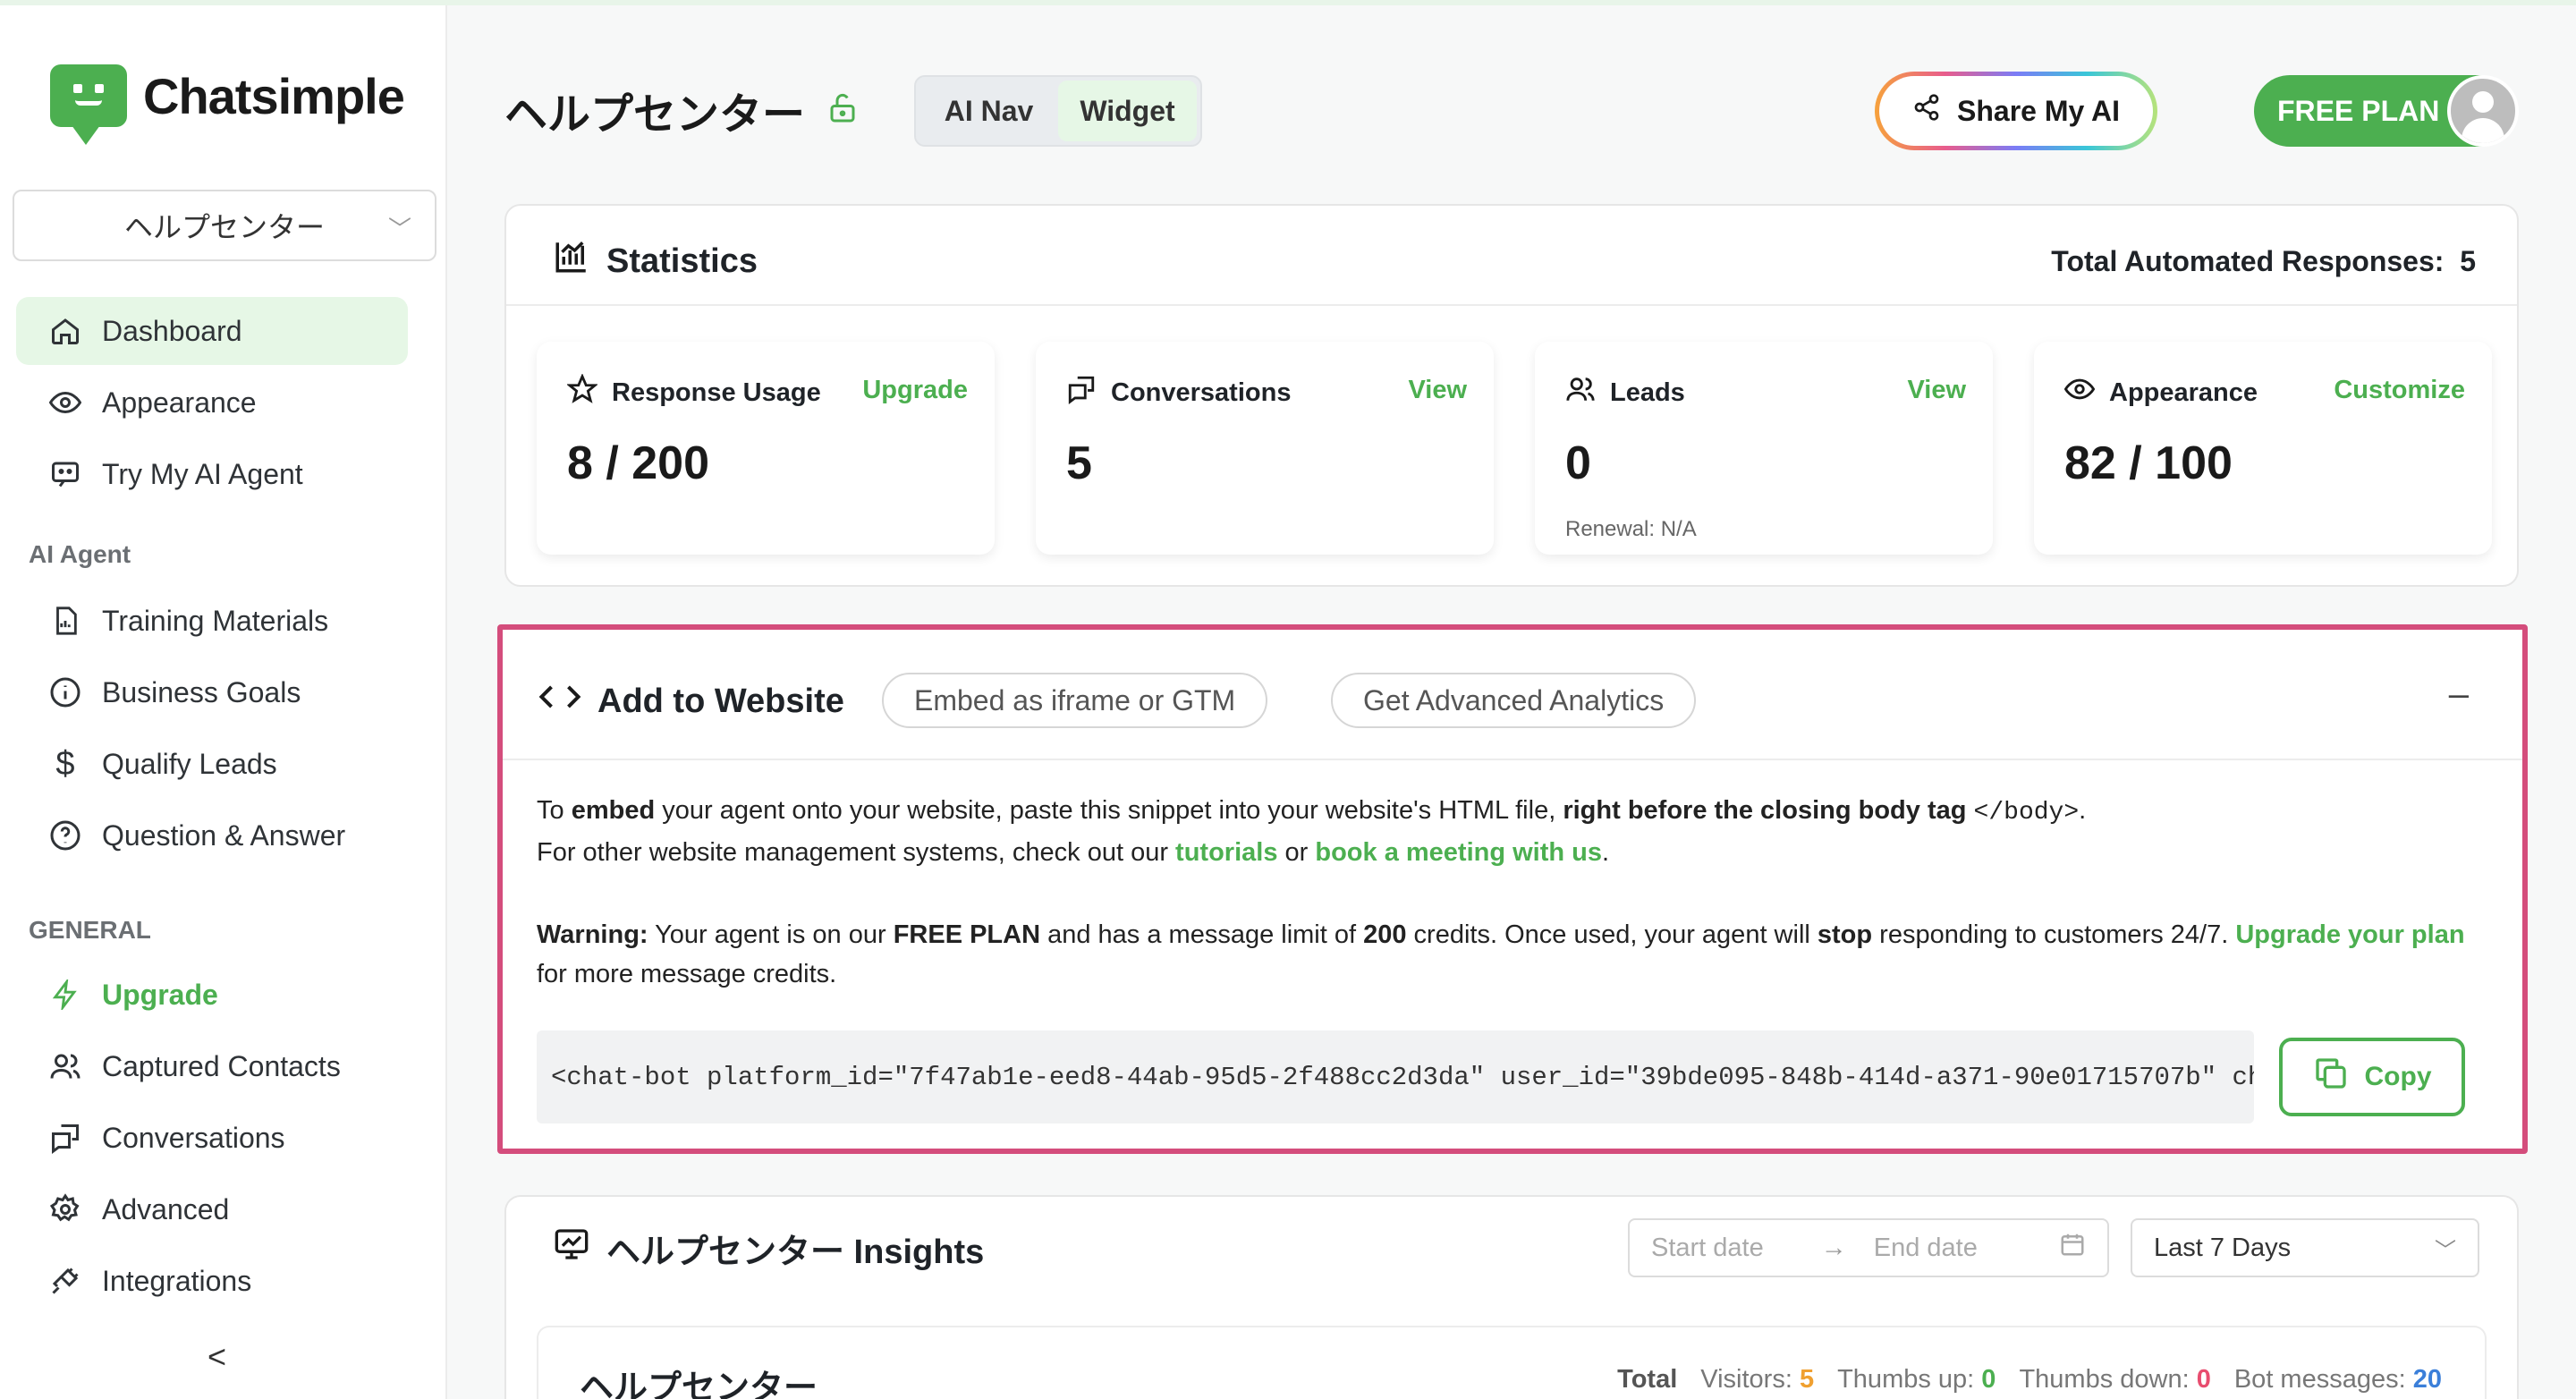 The image size is (2576, 1399). I want to click on date-range-picker: Start date → End date, so click(1868, 1247).